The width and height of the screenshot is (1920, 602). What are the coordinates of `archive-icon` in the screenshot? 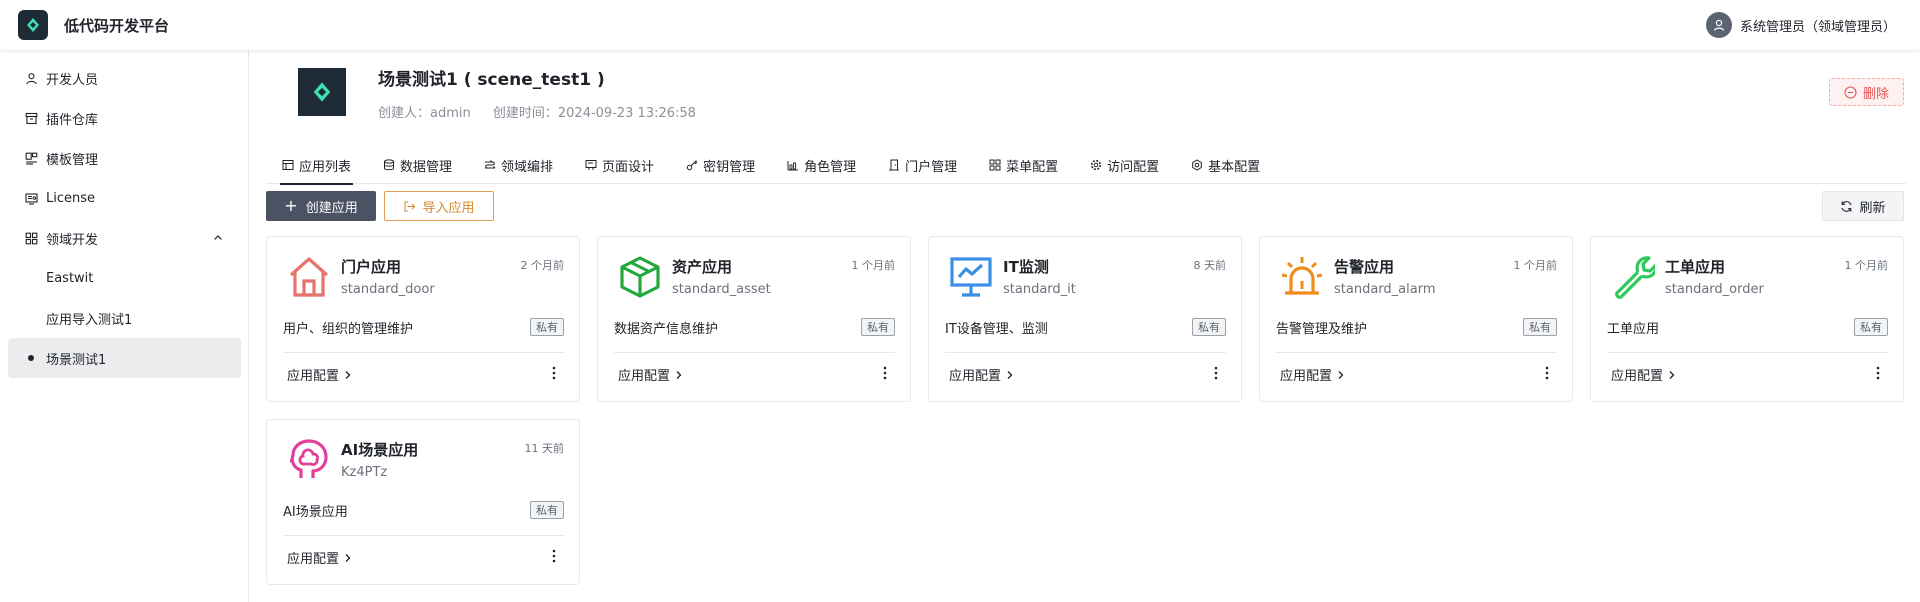 It's located at (31, 118).